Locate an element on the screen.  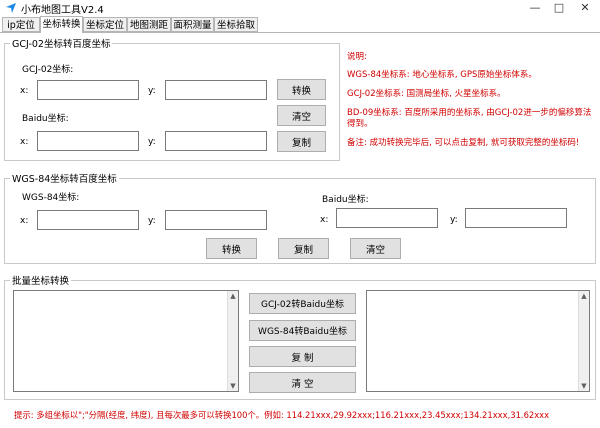
wgs-clear-button: 清空 is located at coordinates (375, 248).